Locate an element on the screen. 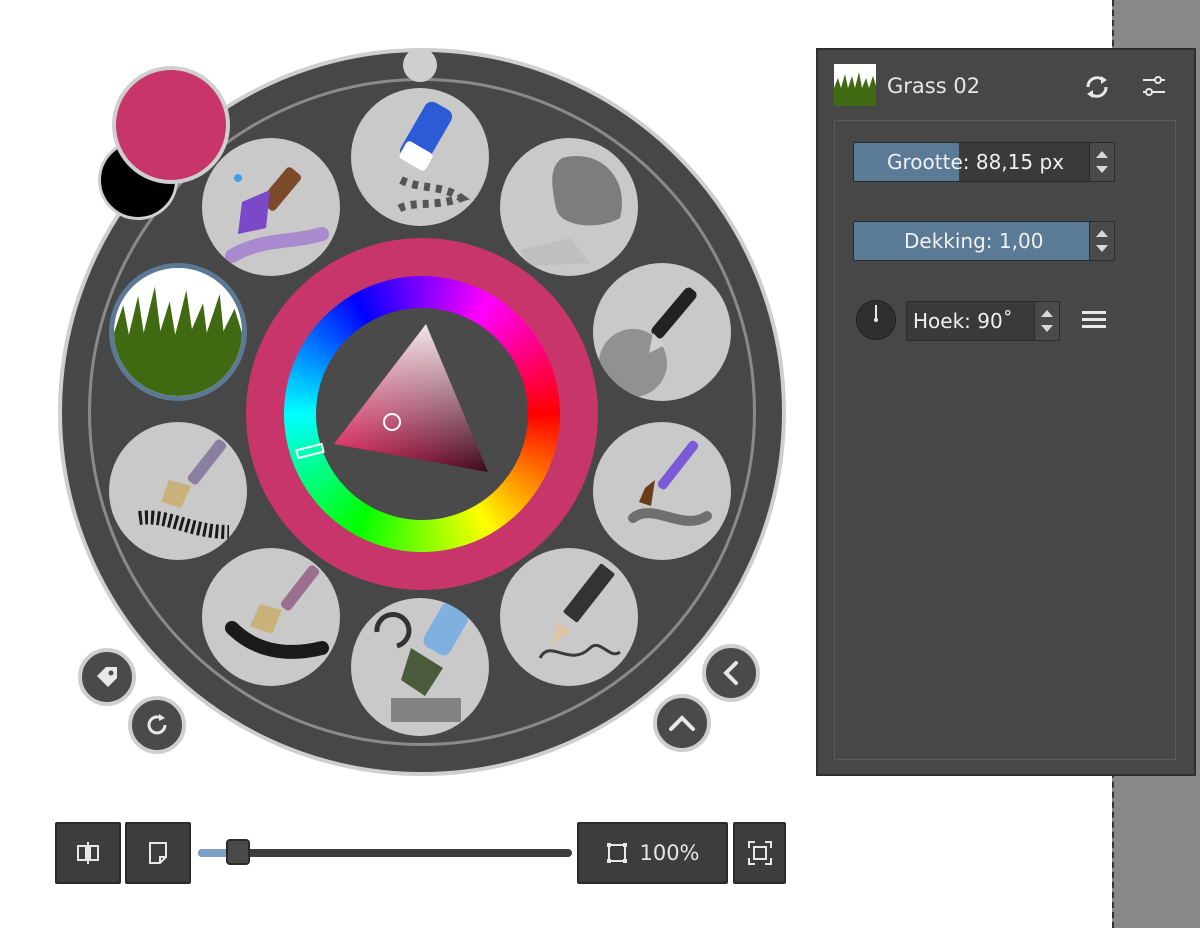 The width and height of the screenshot is (1200, 928). brush-slot-watercolor is located at coordinates (662, 491).